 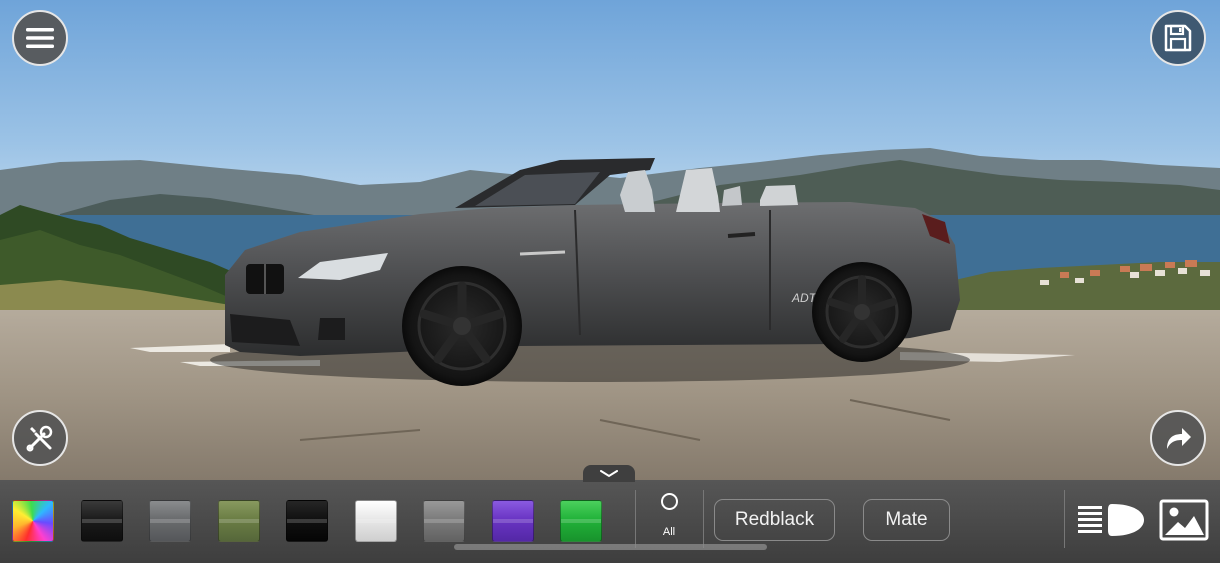 I want to click on wrench-screwdriver-icon, so click(x=39, y=438).